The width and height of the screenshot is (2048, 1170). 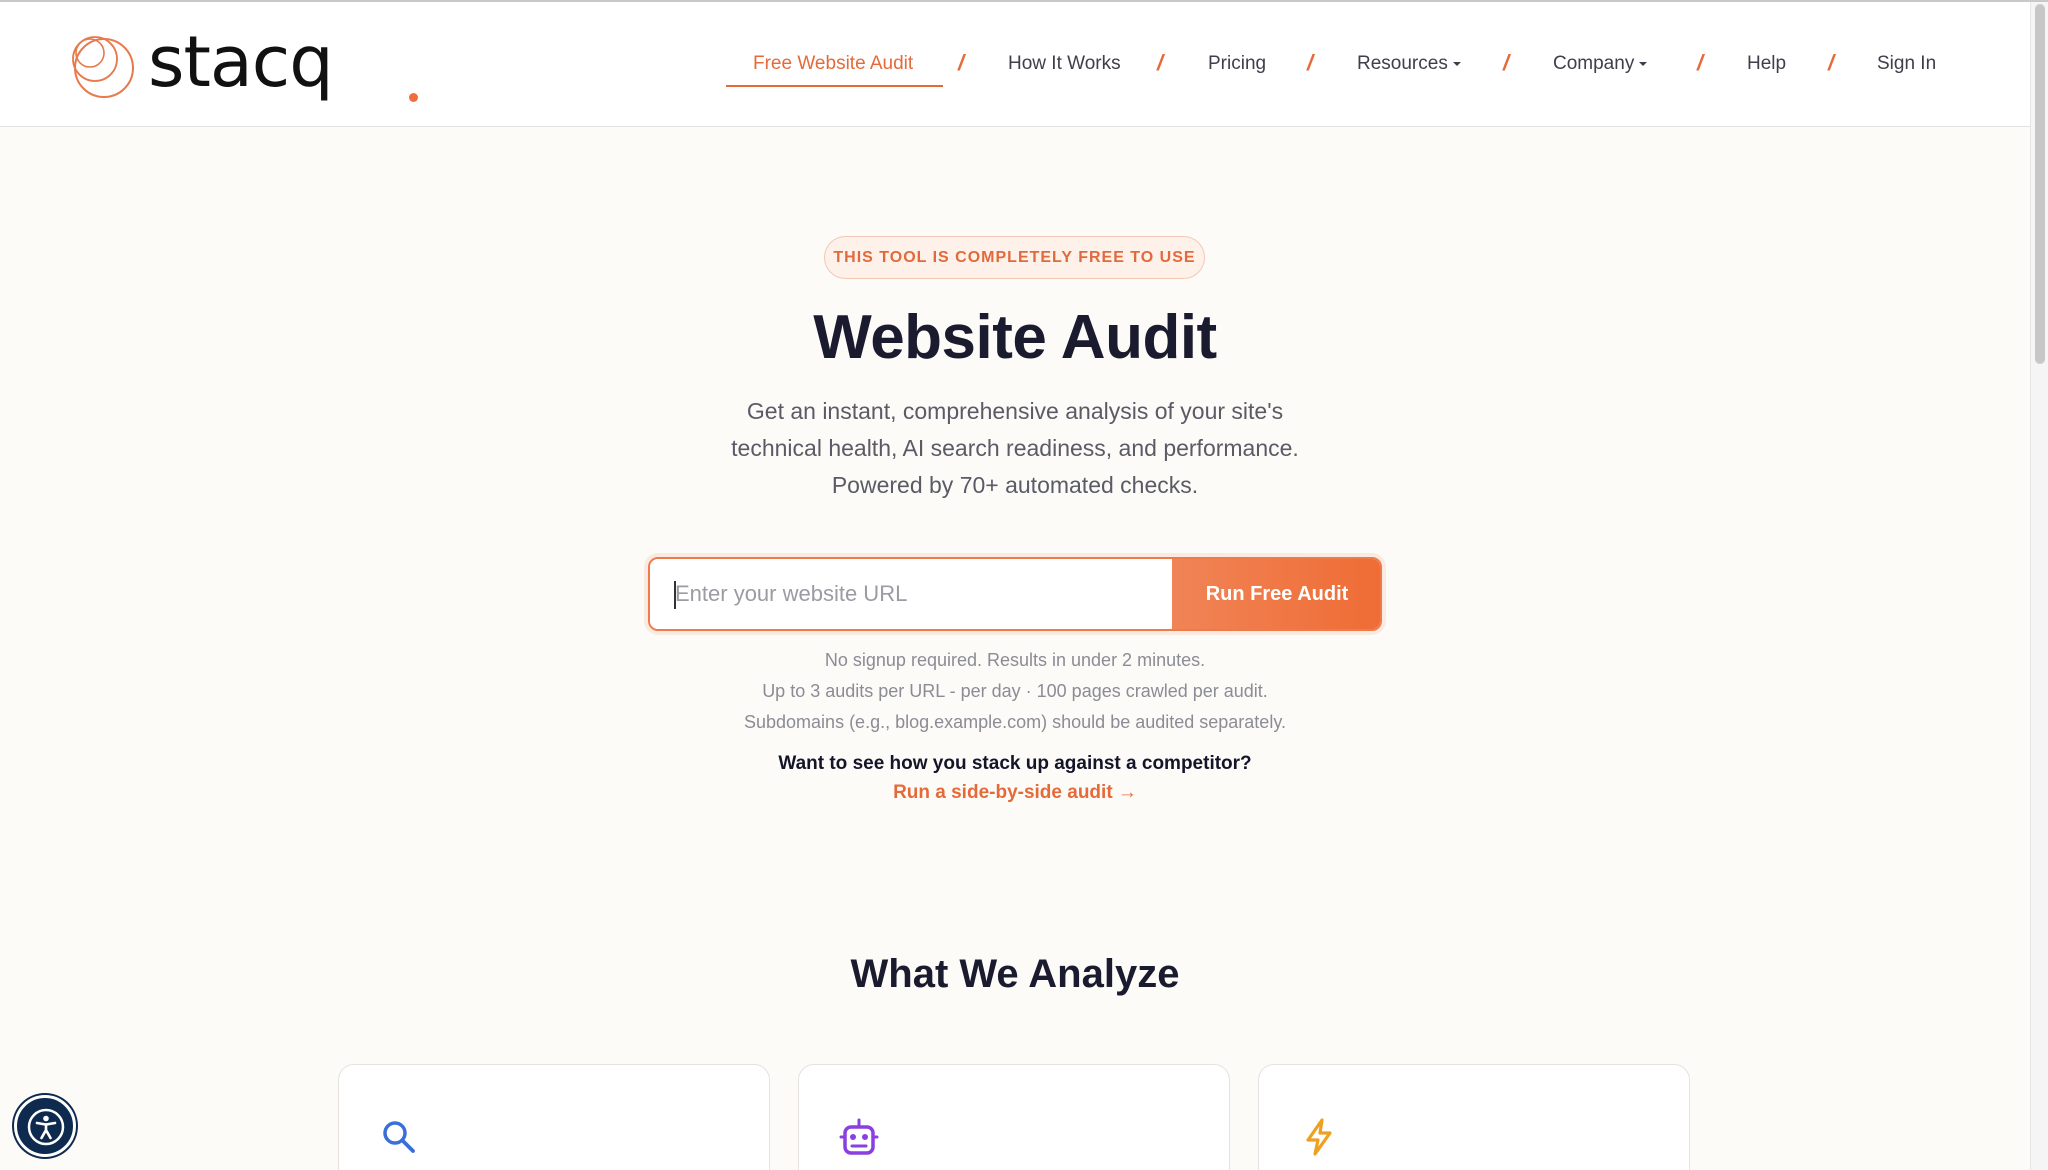 I want to click on robot-icon, so click(x=859, y=1136).